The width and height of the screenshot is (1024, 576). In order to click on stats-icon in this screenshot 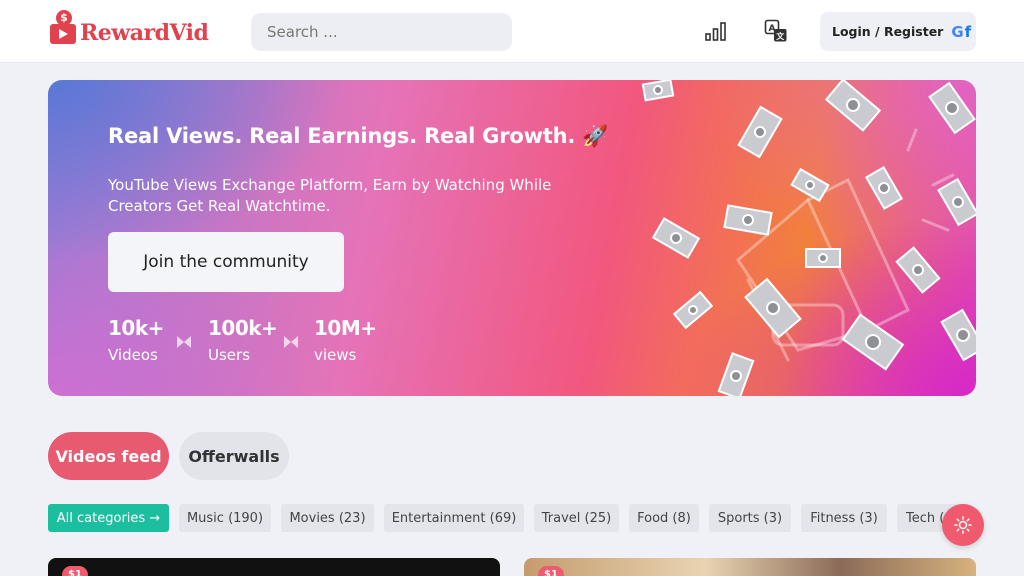, I will do `click(716, 31)`.